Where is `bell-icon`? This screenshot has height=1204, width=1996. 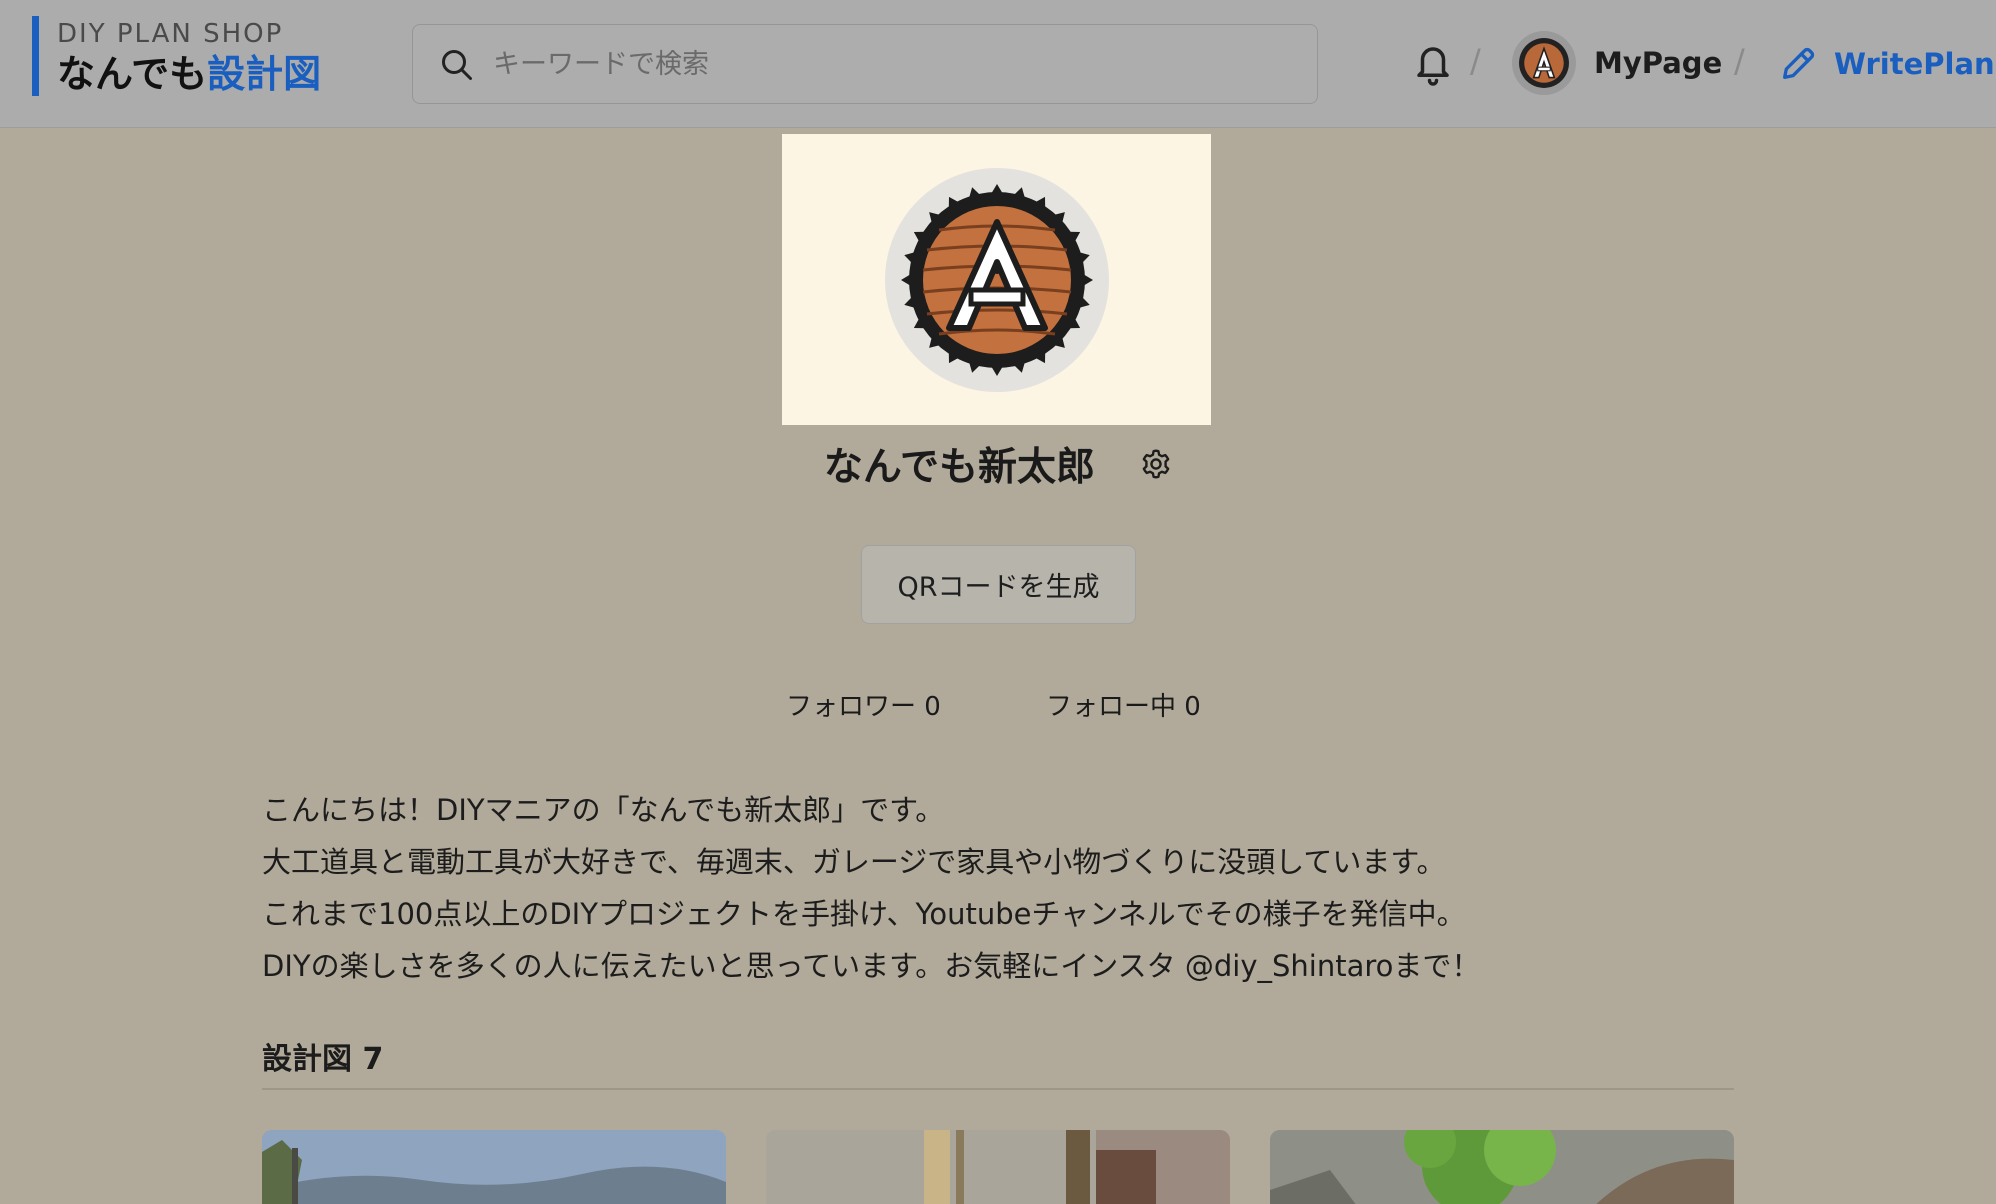 bell-icon is located at coordinates (1433, 63).